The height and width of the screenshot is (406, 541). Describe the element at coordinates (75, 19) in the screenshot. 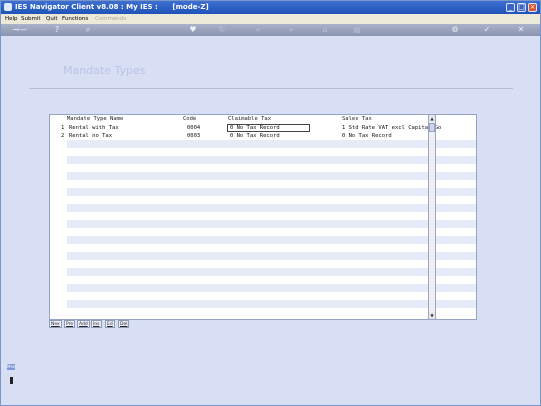

I see `menu-functions: Functions` at that location.